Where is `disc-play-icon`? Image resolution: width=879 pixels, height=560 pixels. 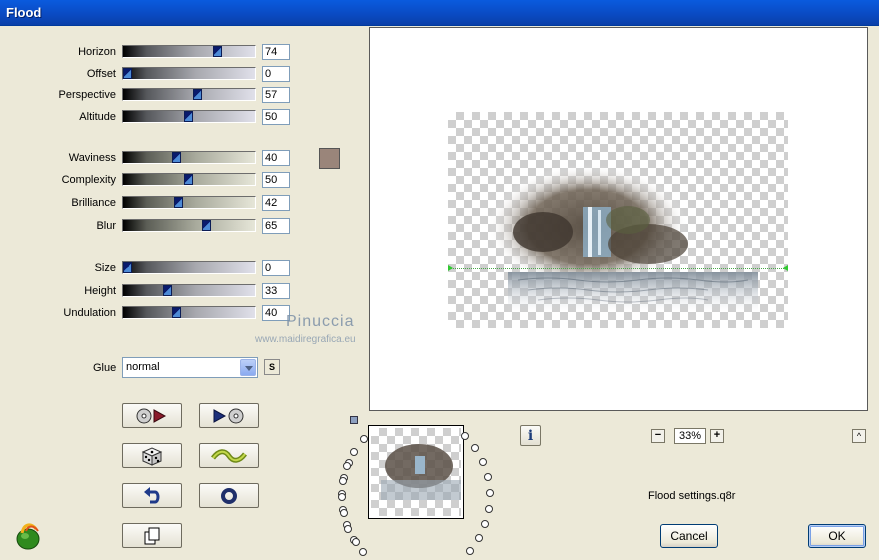
disc-play-icon is located at coordinates (151, 415).